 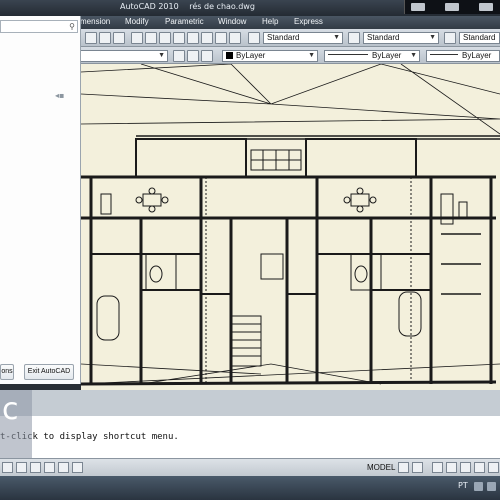 I want to click on window-title: AutoCAD 2010 rés de chao.dwg, so click(x=191, y=6).